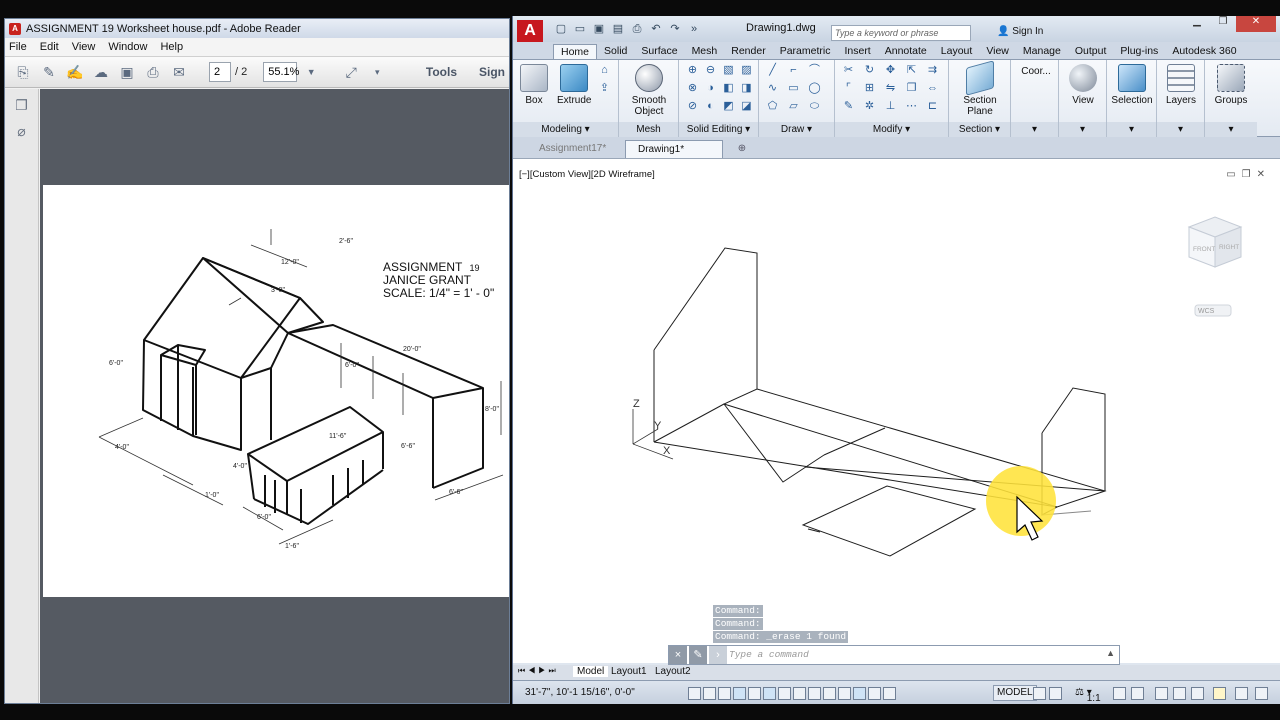 The image size is (1280, 720). Describe the element at coordinates (932, 106) in the screenshot. I see `join-icon: ⊏` at that location.